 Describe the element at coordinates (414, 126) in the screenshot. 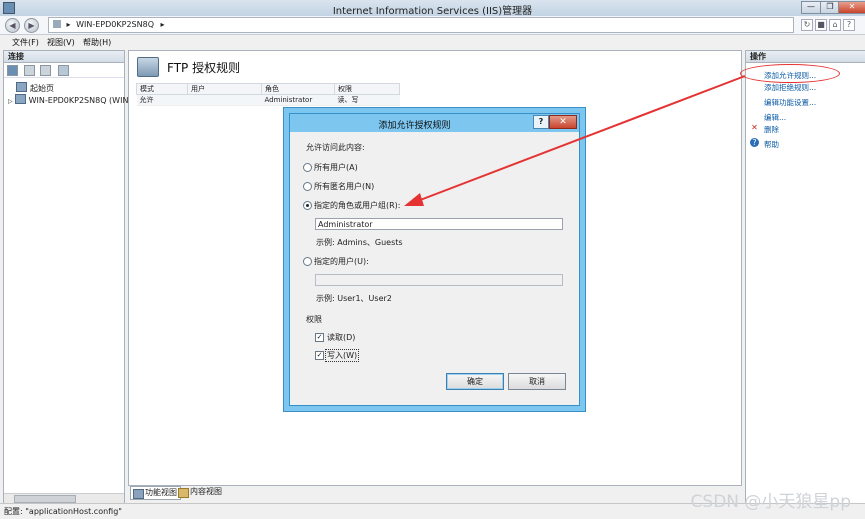

I see `dialog-title: 添加允许授权规则` at that location.